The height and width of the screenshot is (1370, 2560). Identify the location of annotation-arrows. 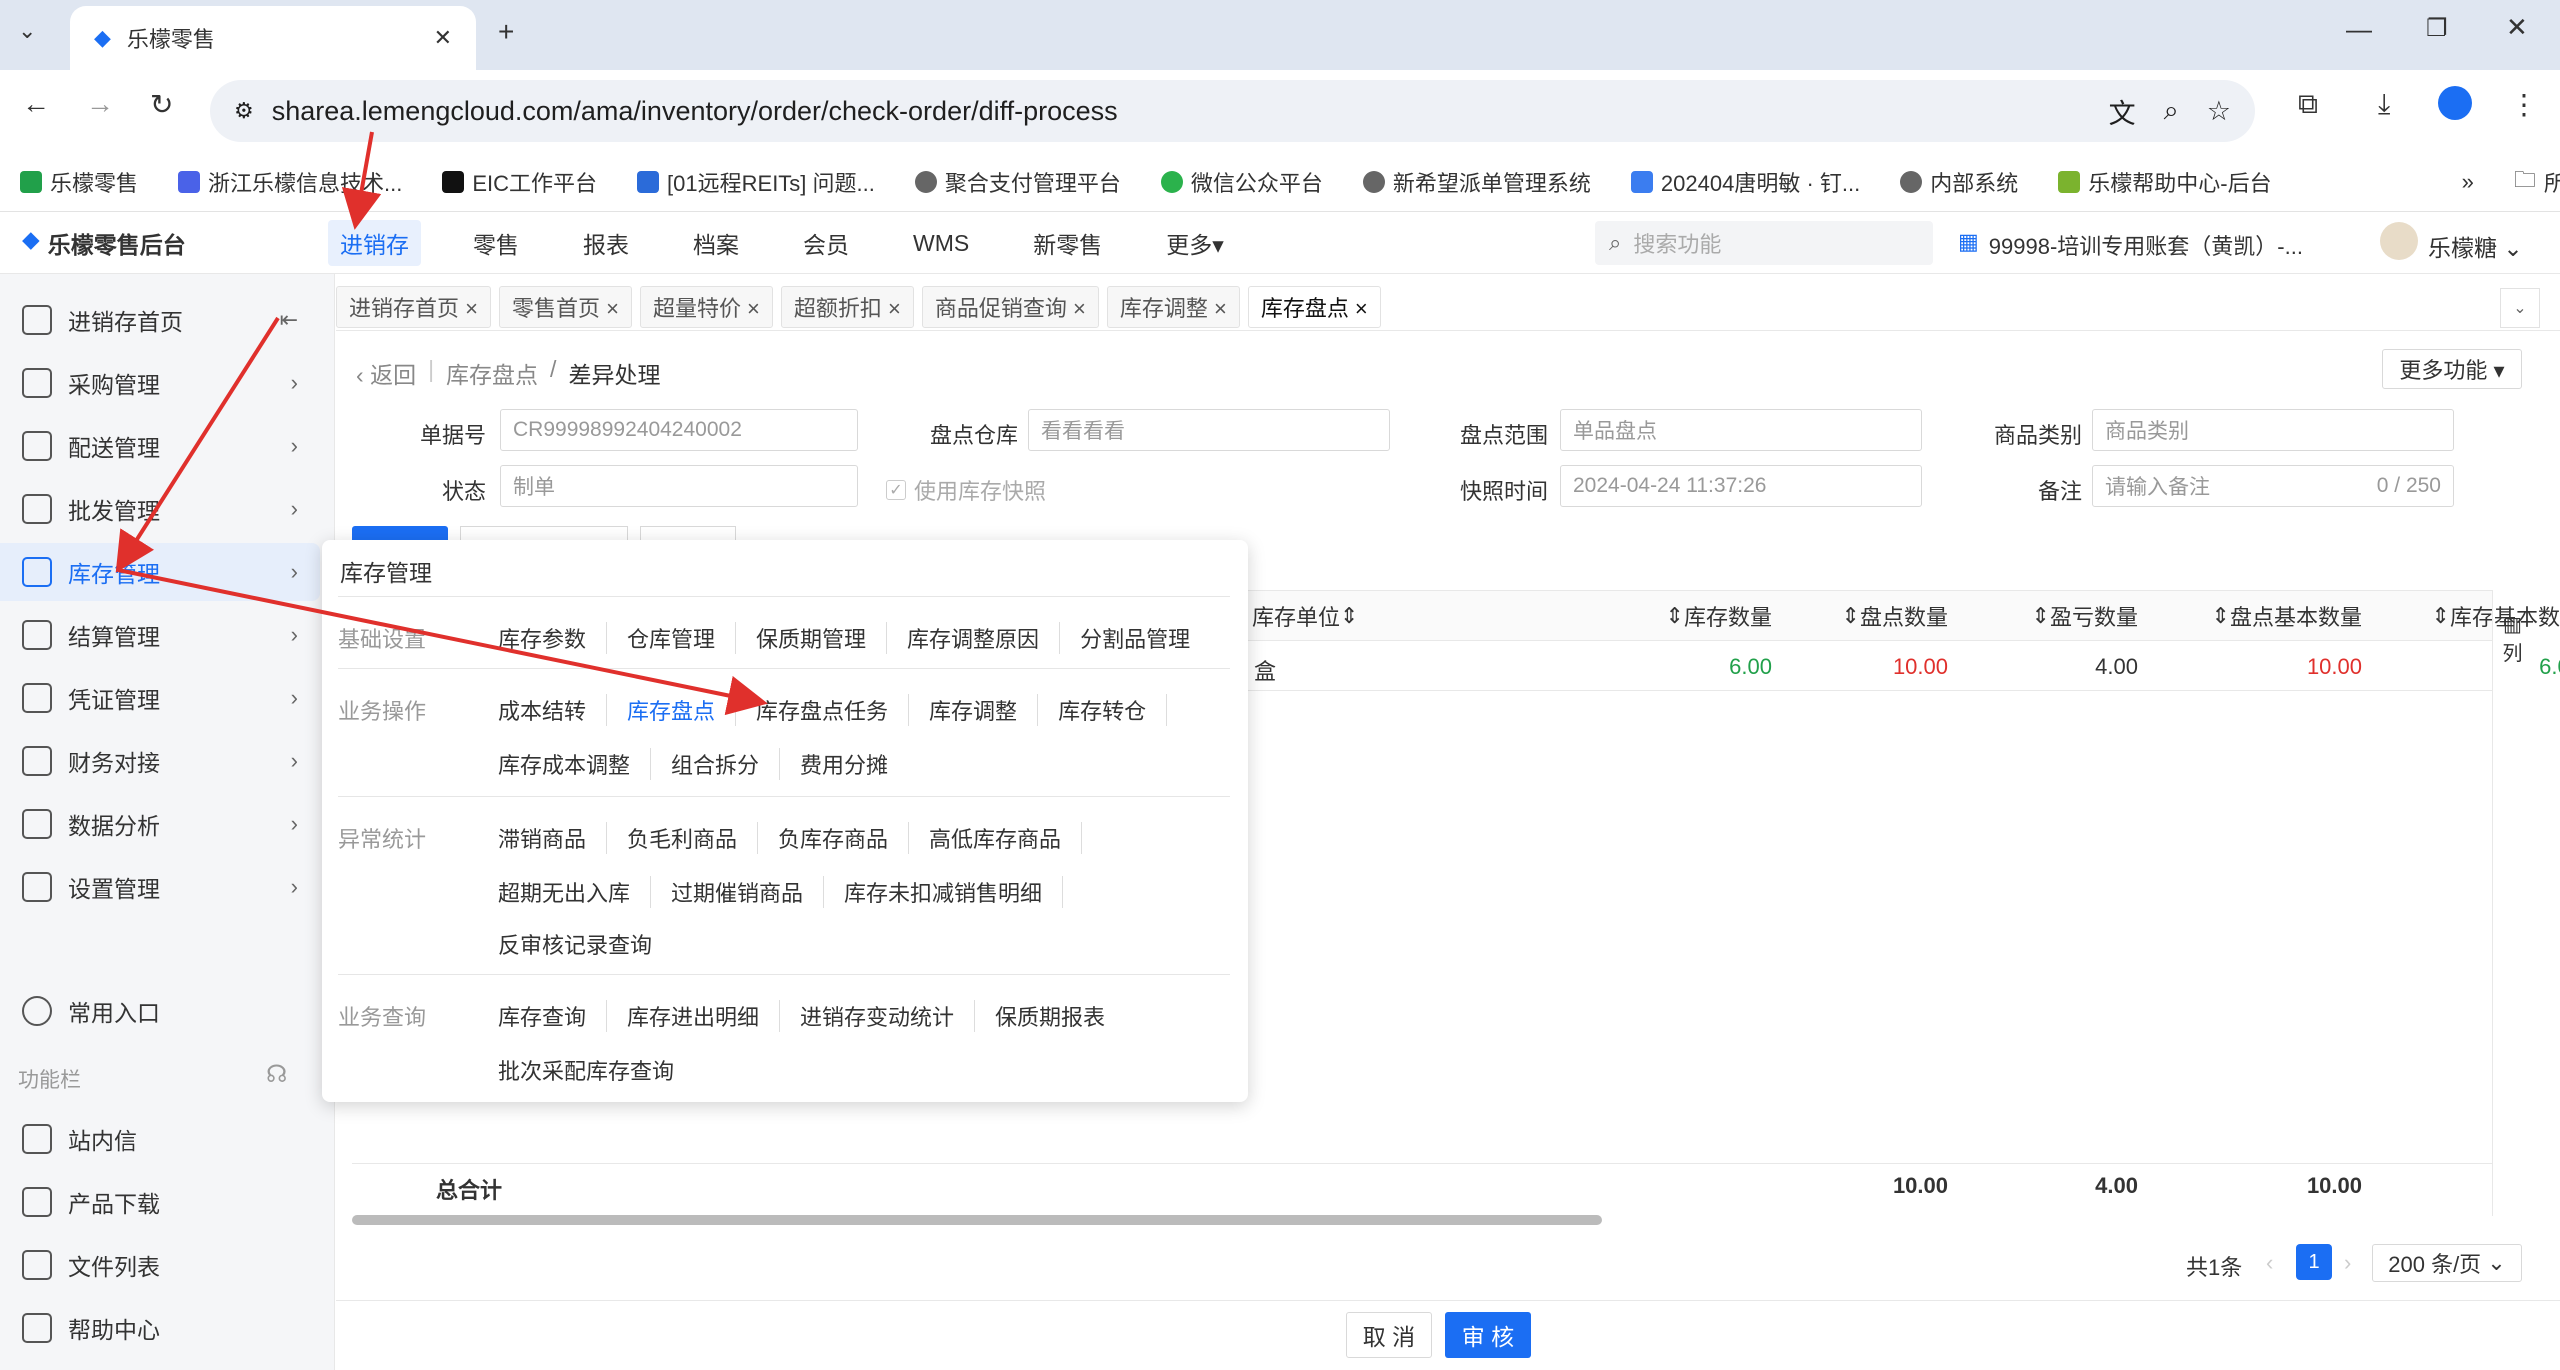
(441, 423).